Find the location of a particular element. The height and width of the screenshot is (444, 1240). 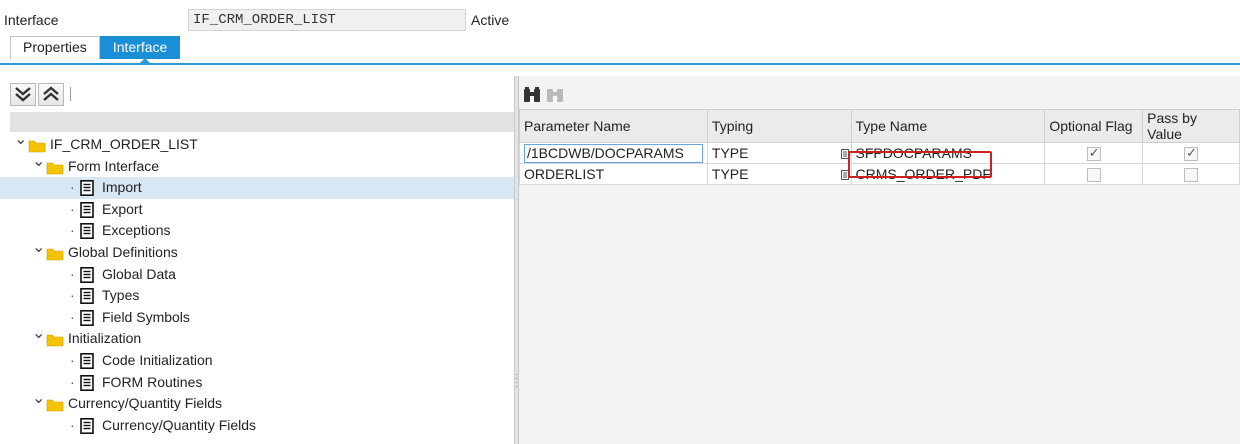

tab-properties: Properties is located at coordinates (55, 47).